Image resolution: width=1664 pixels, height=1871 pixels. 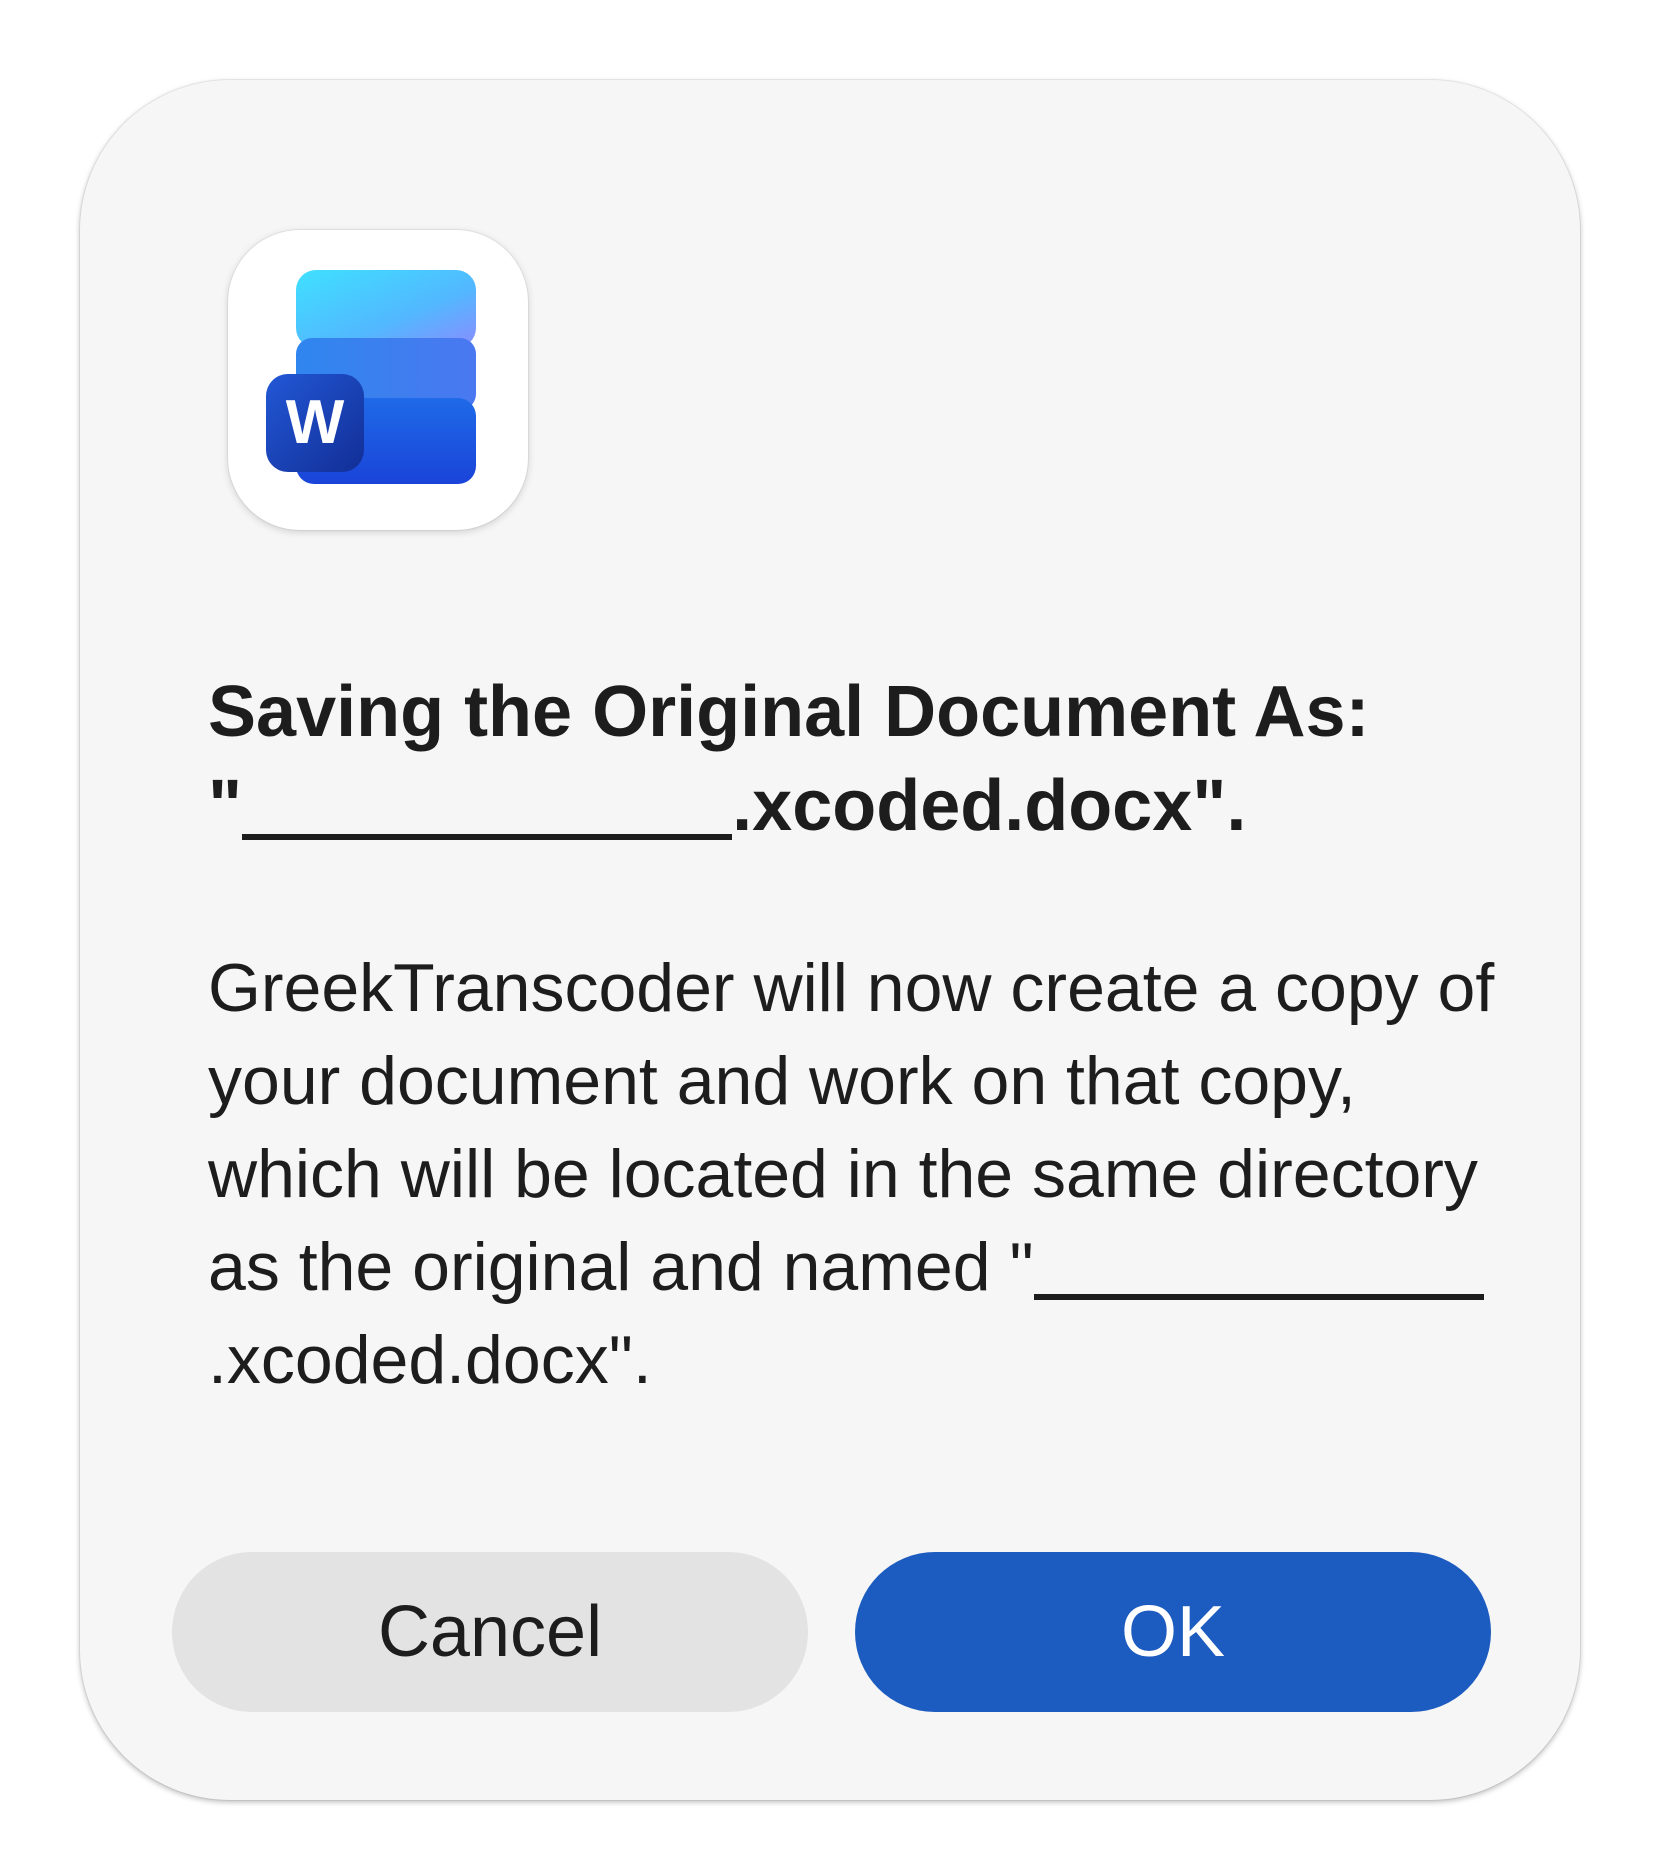 What do you see at coordinates (989, 806) in the screenshot?
I see `title-filename-suffix: .xcoded.docx".` at bounding box center [989, 806].